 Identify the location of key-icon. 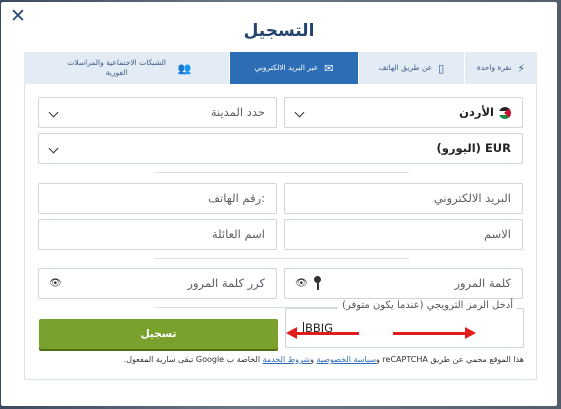
(317, 283).